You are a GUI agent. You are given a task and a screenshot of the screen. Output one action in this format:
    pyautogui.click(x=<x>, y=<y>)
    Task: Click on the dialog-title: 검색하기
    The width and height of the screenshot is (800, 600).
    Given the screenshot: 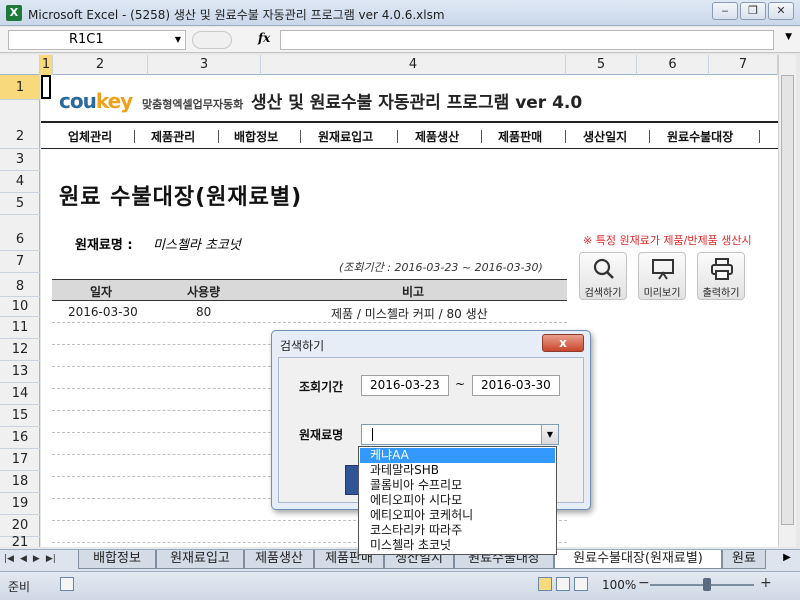 What is the action you would take?
    pyautogui.click(x=302, y=346)
    